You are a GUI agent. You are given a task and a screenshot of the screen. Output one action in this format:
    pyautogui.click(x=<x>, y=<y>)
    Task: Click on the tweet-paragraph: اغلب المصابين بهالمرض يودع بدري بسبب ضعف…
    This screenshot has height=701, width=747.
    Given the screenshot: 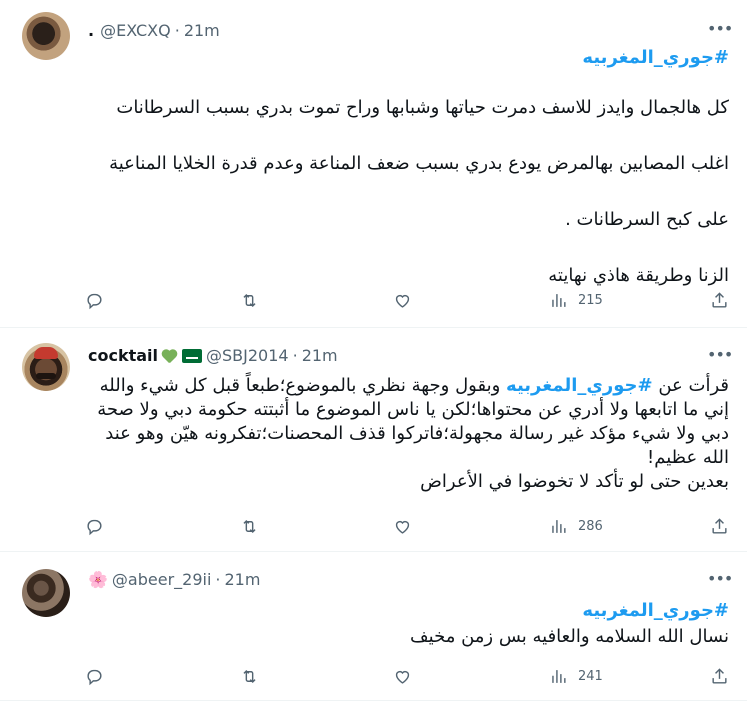 What is the action you would take?
    pyautogui.click(x=419, y=163)
    